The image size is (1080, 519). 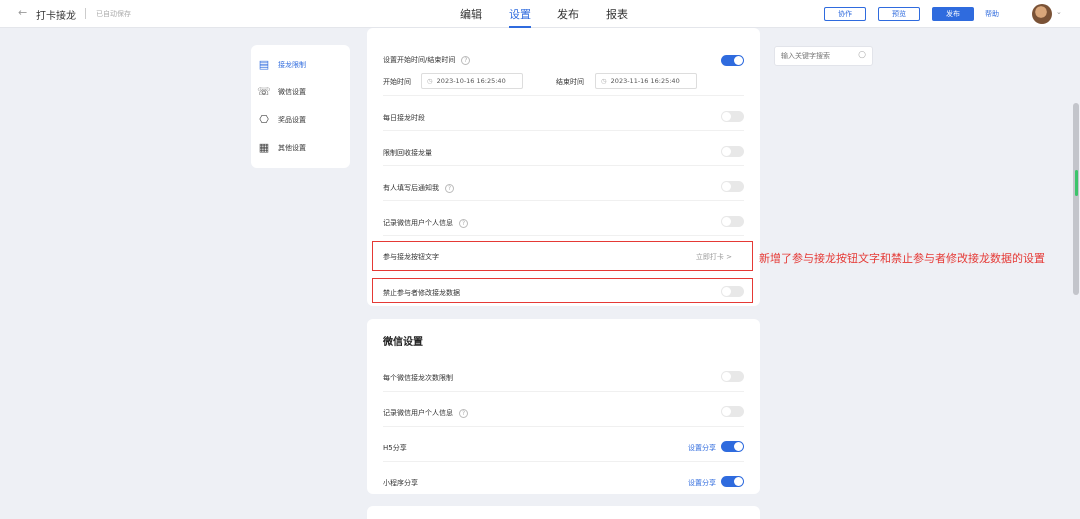 I want to click on wechat-icon: ☏, so click(x=264, y=91).